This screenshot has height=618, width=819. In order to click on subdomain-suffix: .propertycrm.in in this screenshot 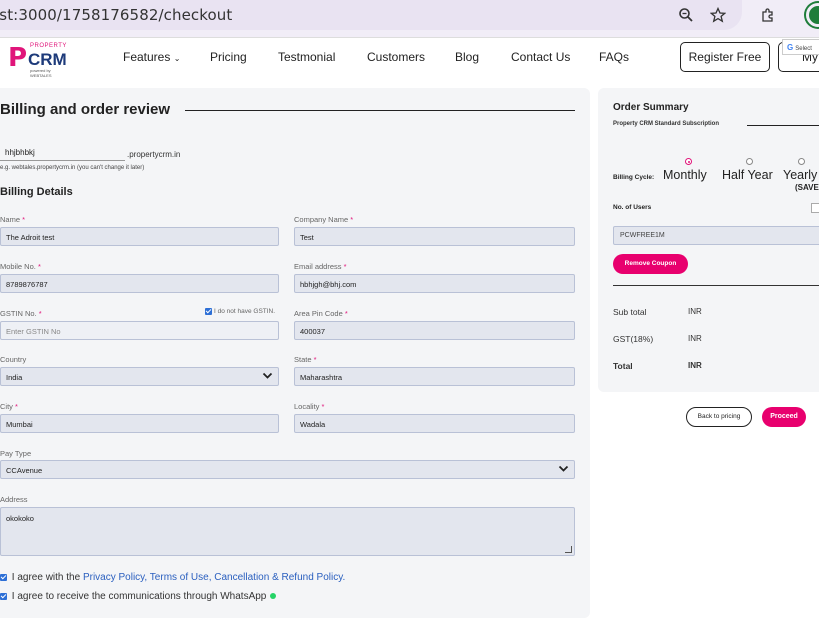, I will do `click(154, 154)`.